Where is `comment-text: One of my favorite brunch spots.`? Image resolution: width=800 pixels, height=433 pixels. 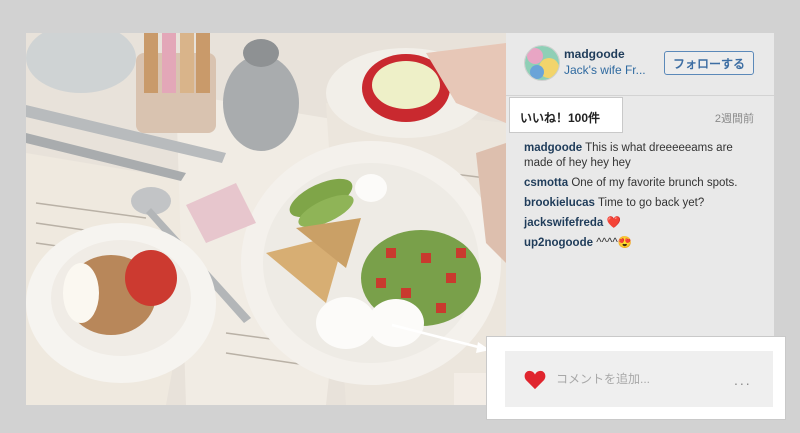 comment-text: One of my favorite brunch spots. is located at coordinates (654, 183).